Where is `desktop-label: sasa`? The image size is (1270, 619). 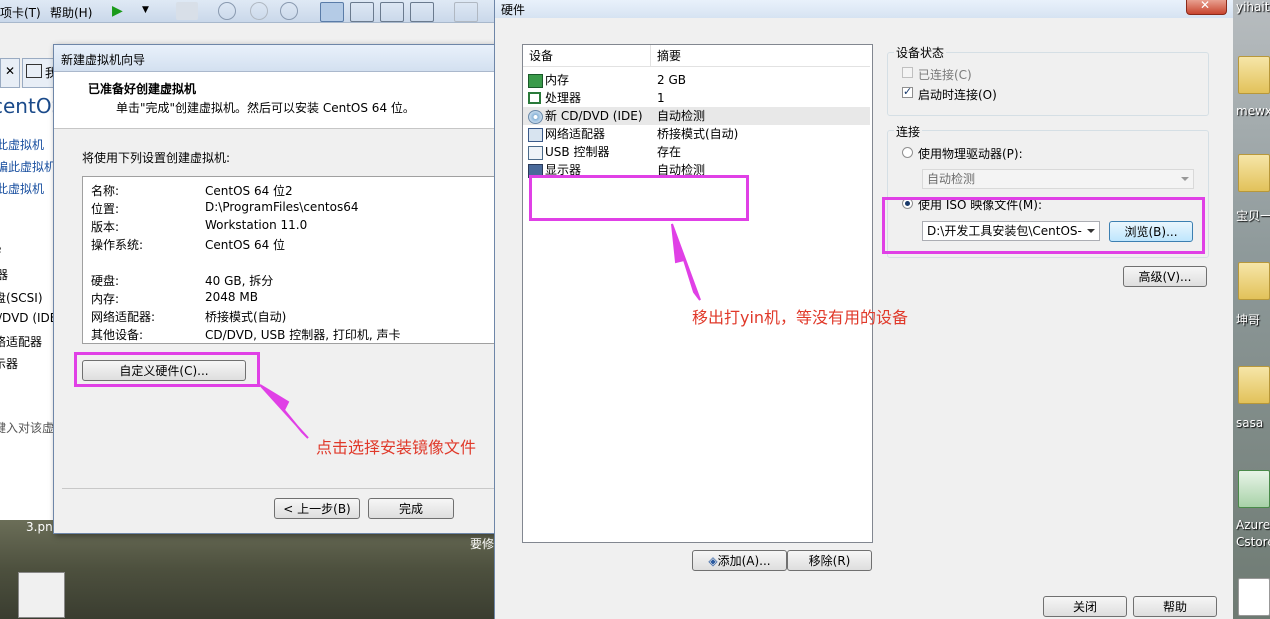 desktop-label: sasa is located at coordinates (1249, 423).